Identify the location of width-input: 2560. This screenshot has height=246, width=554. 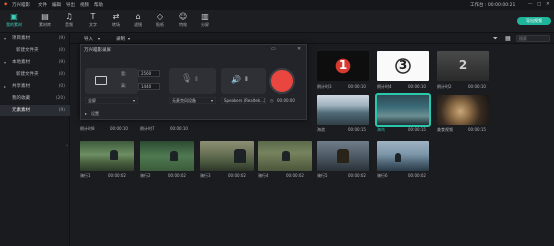
(149, 73).